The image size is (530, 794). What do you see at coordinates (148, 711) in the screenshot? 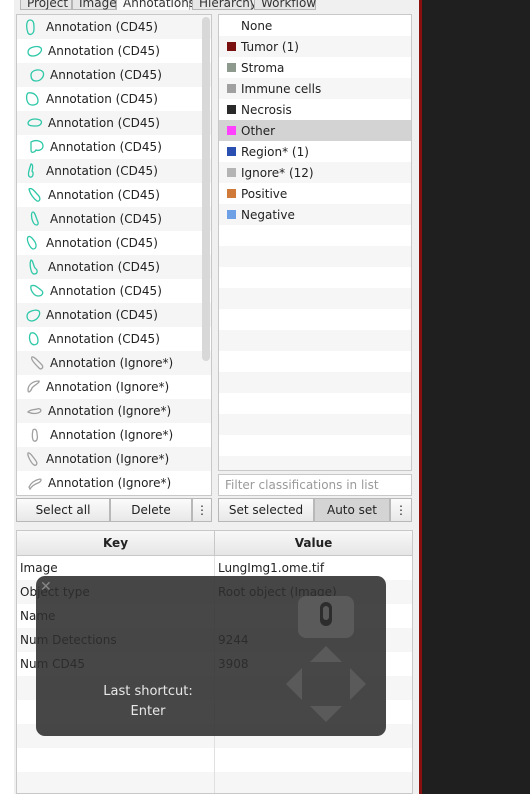
I see `shortcut-key: Enter` at bounding box center [148, 711].